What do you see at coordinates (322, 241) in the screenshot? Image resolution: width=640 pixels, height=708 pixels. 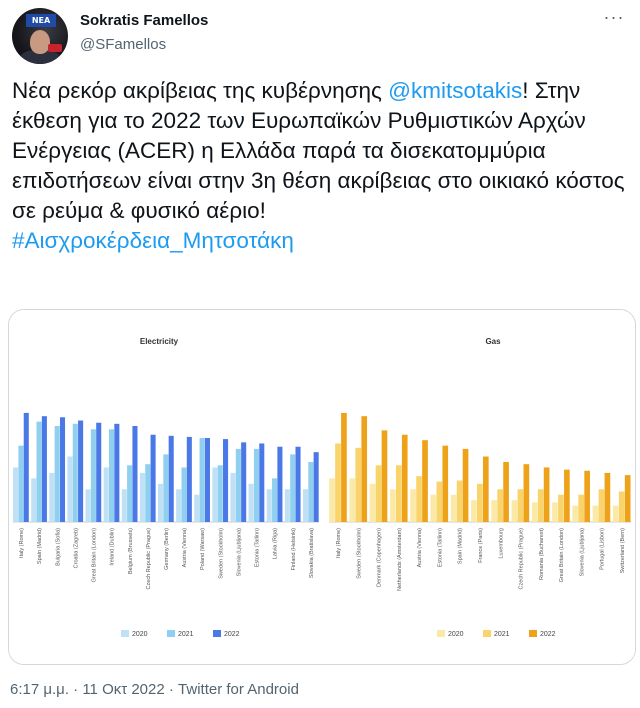 I see `hashtag-link: #Αισχροκέρδεια_Μητσοτάκη` at bounding box center [322, 241].